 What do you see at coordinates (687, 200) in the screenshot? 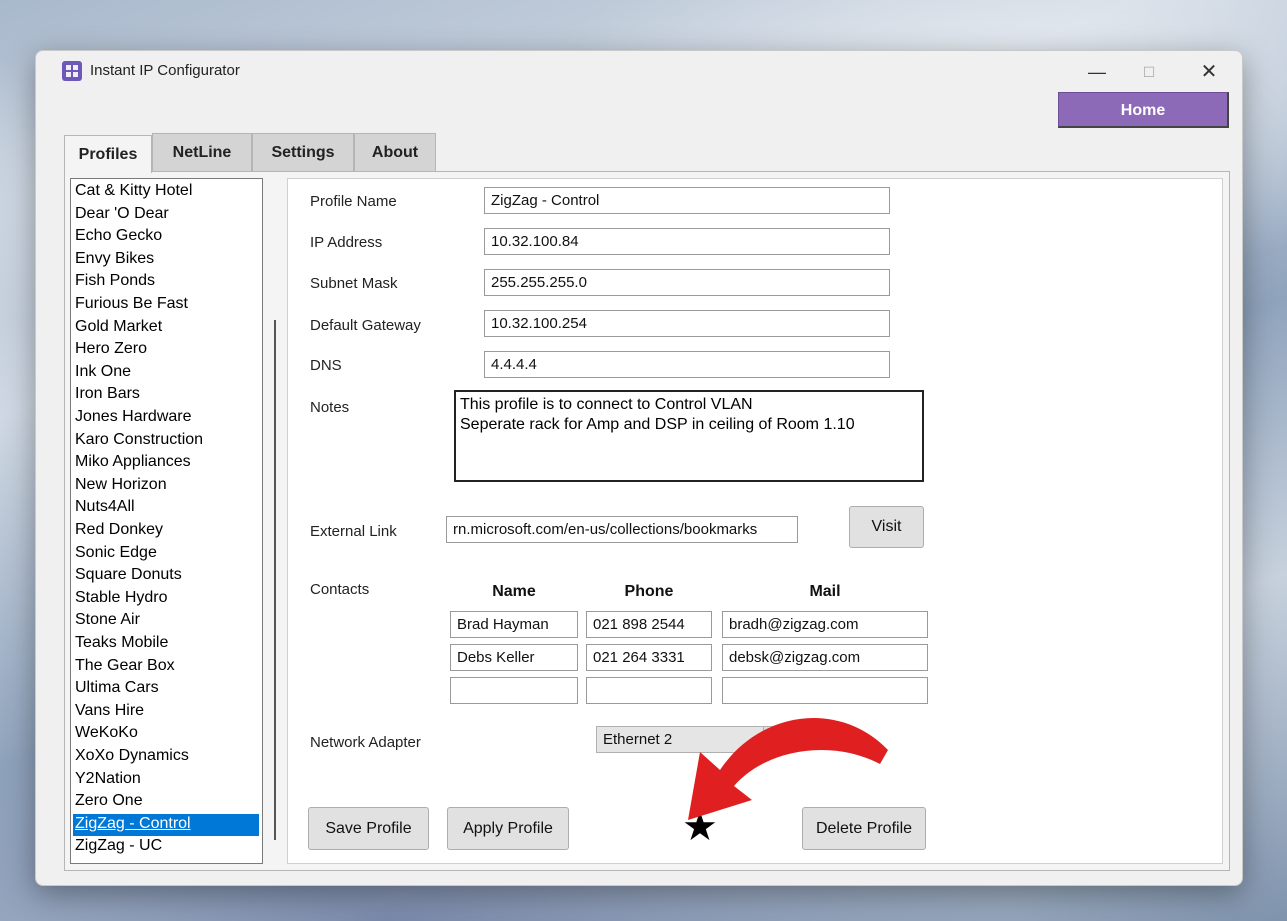
I see `profile-name-input: ZigZag - Control` at bounding box center [687, 200].